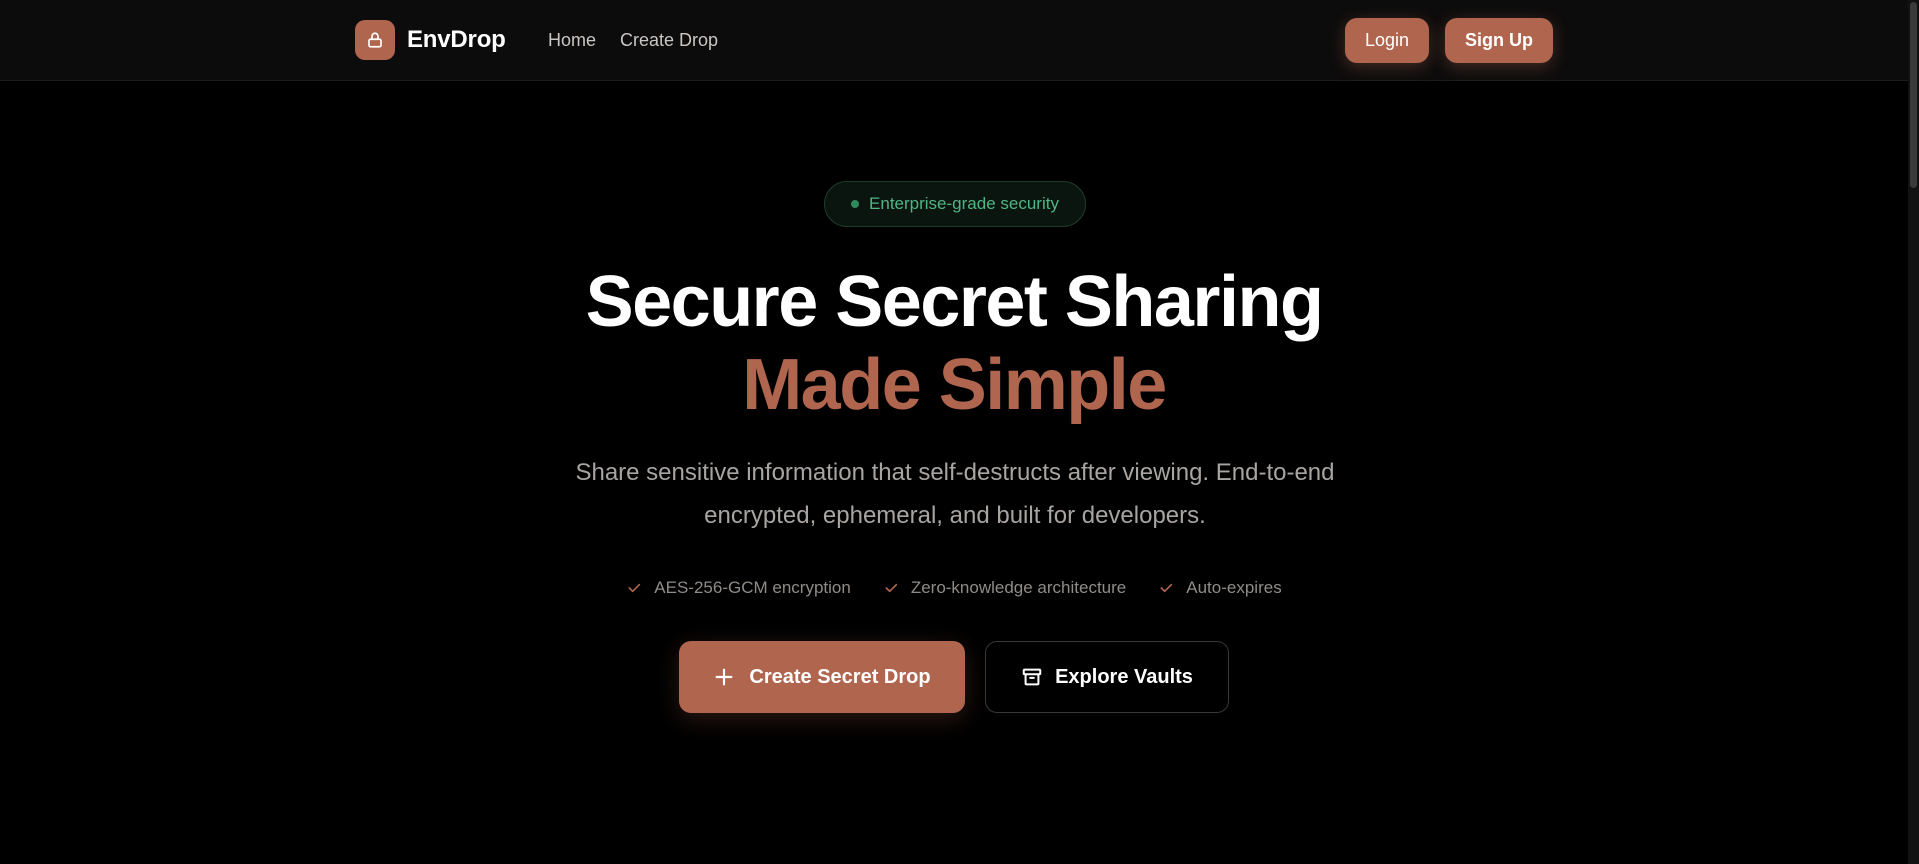  Describe the element at coordinates (724, 677) in the screenshot. I see `plus-icon` at that location.